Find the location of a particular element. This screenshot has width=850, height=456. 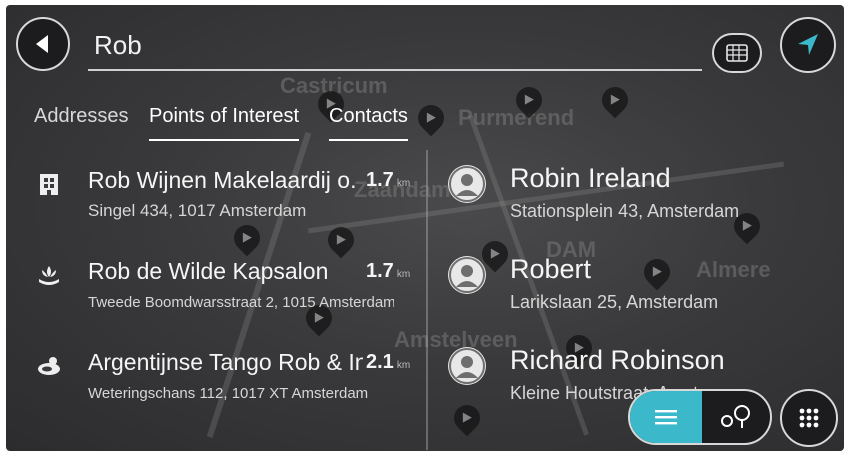

contact-name: Robert is located at coordinates (551, 269).